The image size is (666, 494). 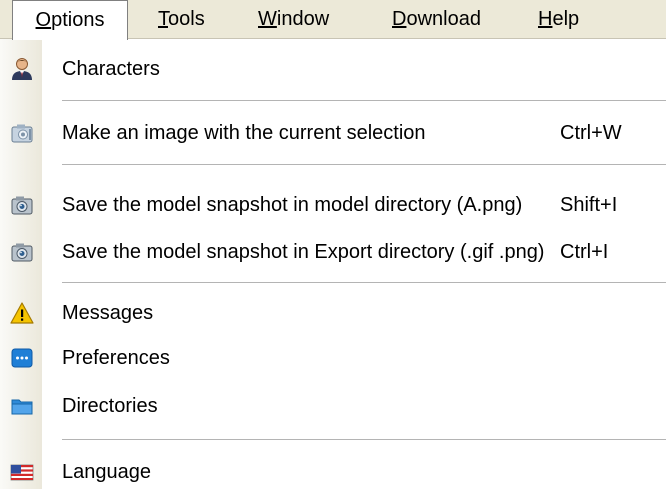 What do you see at coordinates (22, 472) in the screenshot?
I see `flag-icon` at bounding box center [22, 472].